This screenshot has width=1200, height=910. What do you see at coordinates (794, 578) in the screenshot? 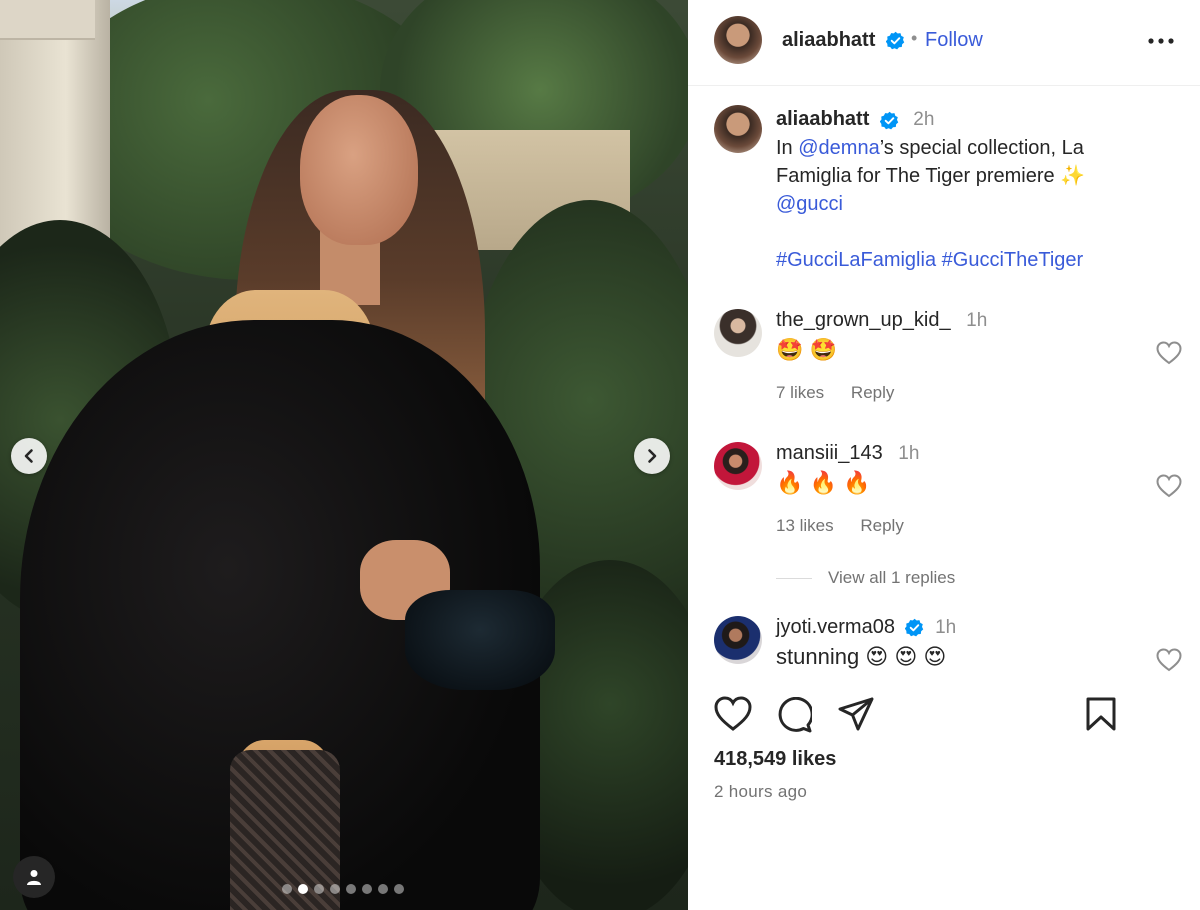
I see `replies-divider` at bounding box center [794, 578].